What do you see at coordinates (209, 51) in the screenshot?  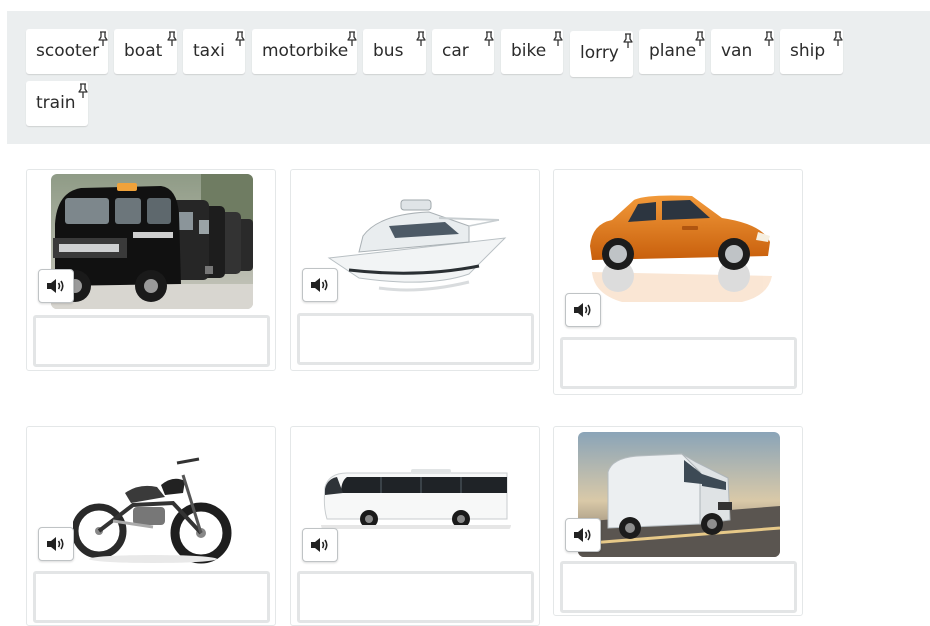 I see `word-chip-label: taxi` at bounding box center [209, 51].